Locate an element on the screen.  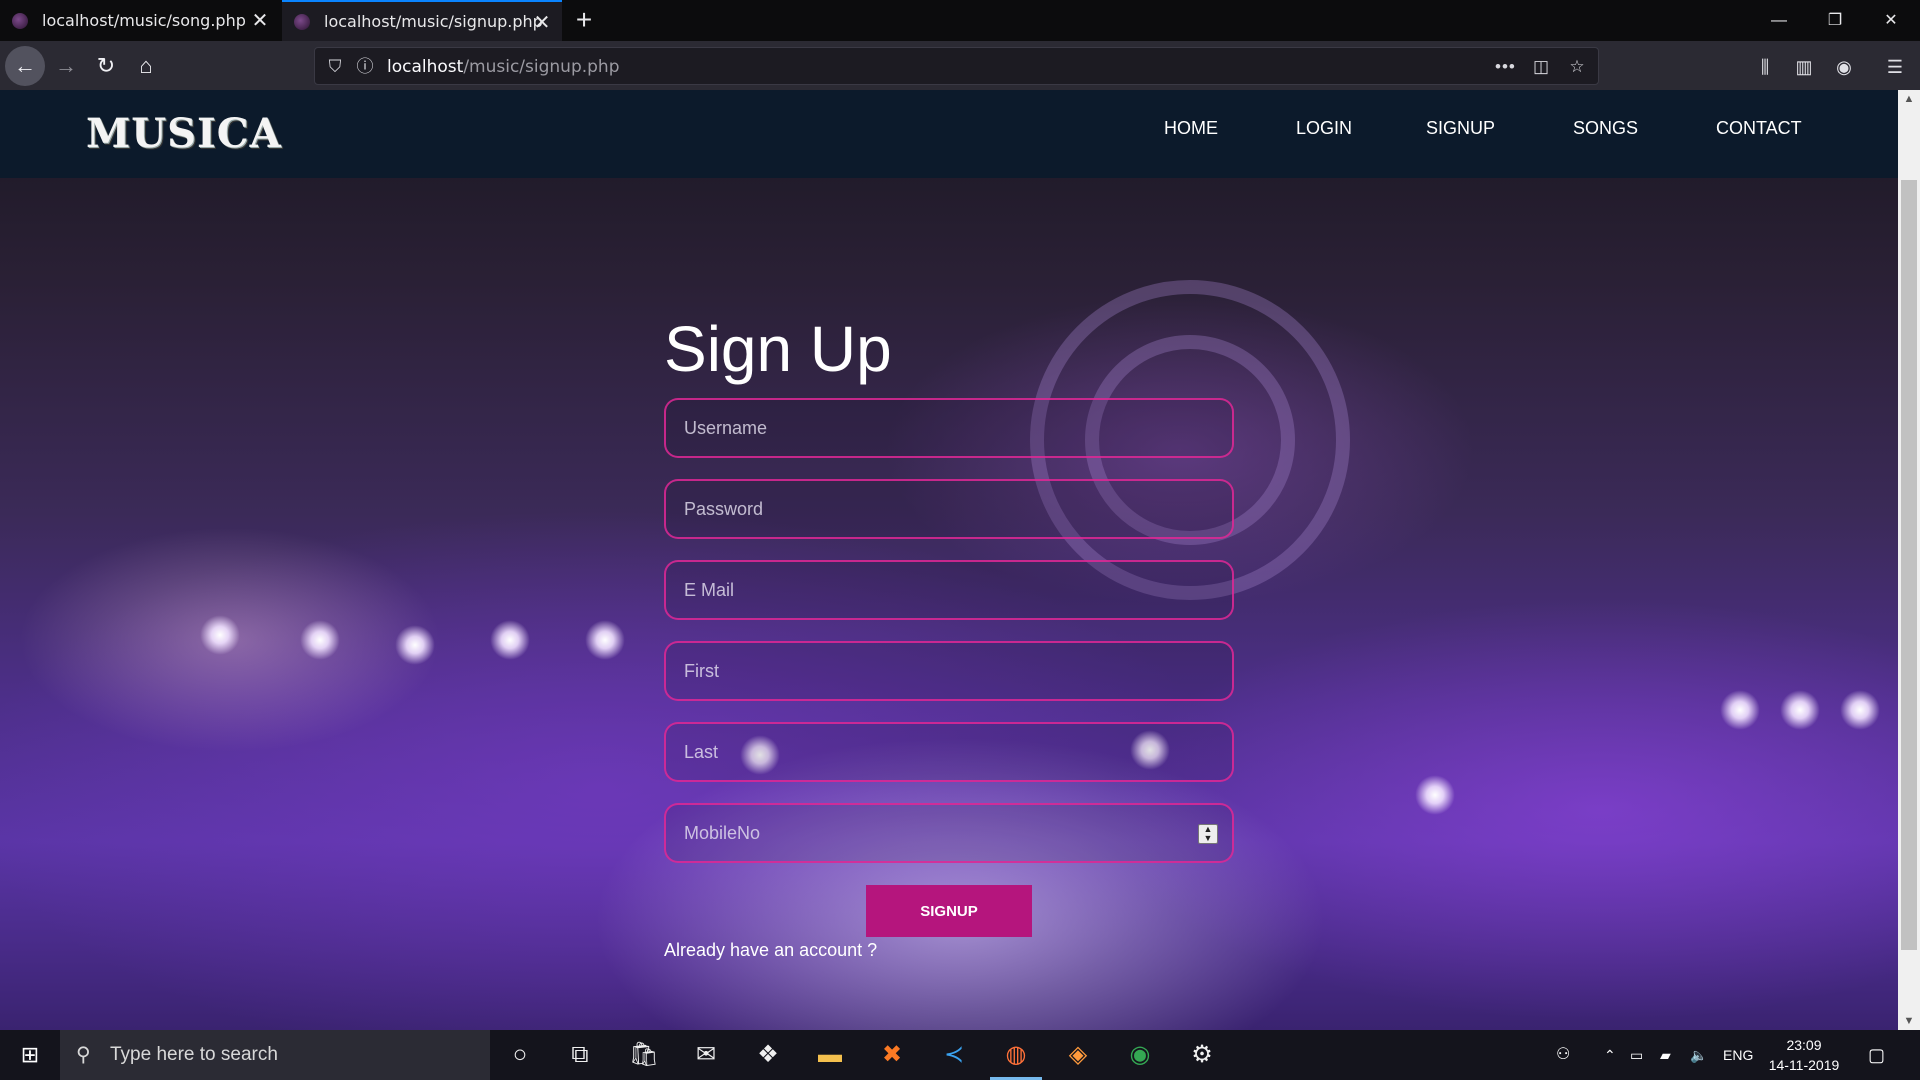
library-icon: ⫼ is located at coordinates (1765, 67).